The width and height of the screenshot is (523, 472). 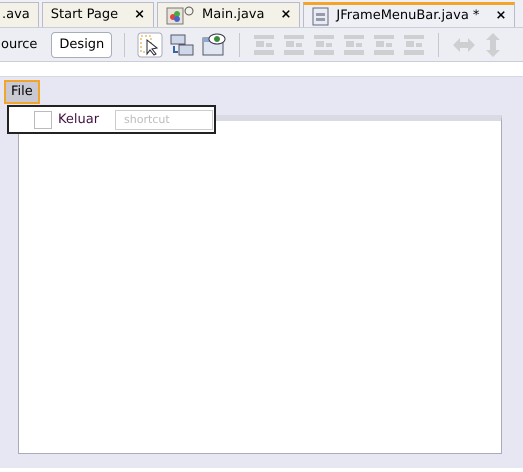 What do you see at coordinates (81, 45) in the screenshot?
I see `view-button: Design` at bounding box center [81, 45].